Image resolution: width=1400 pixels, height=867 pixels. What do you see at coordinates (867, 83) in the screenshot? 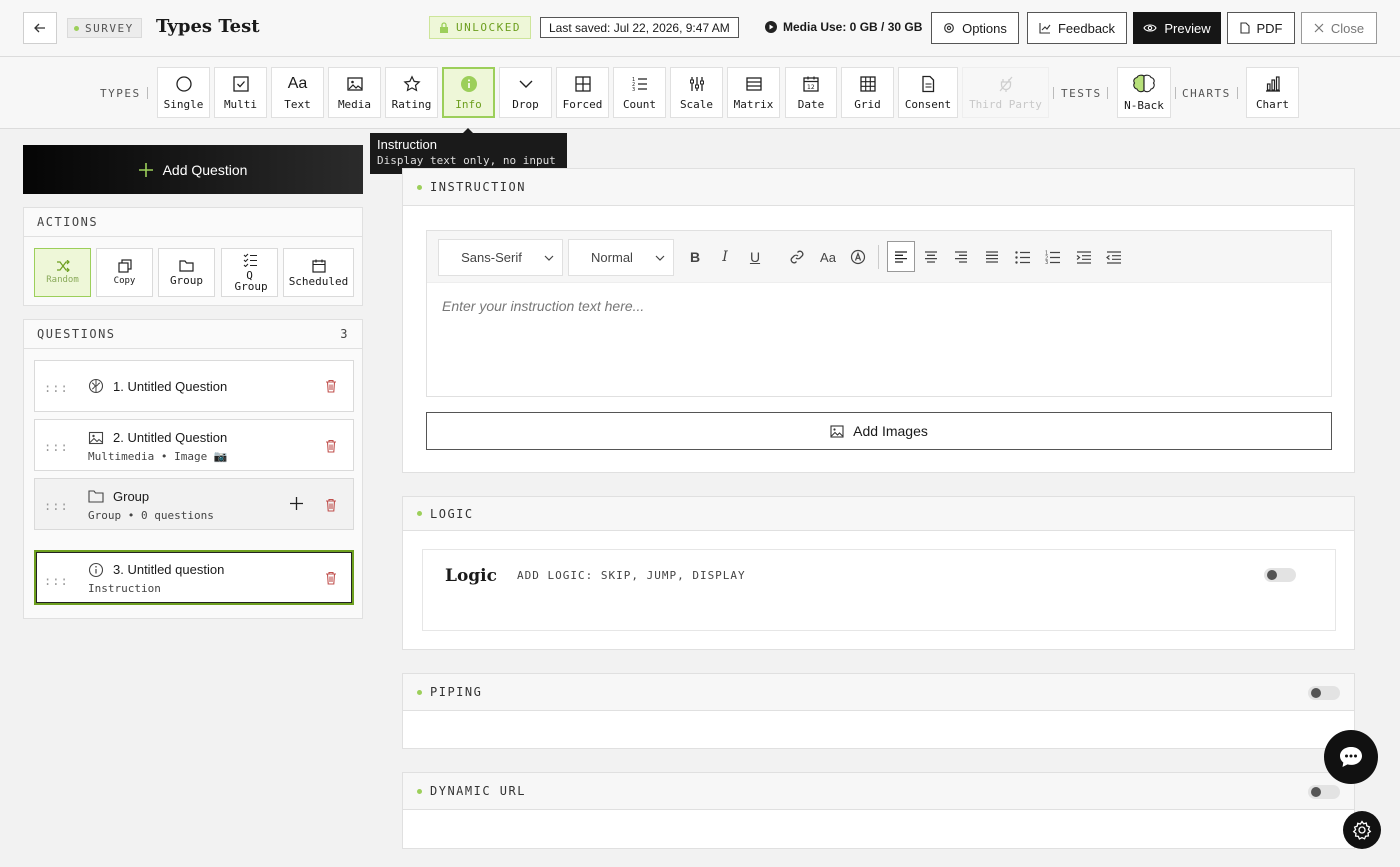
I see `table-icon` at bounding box center [867, 83].